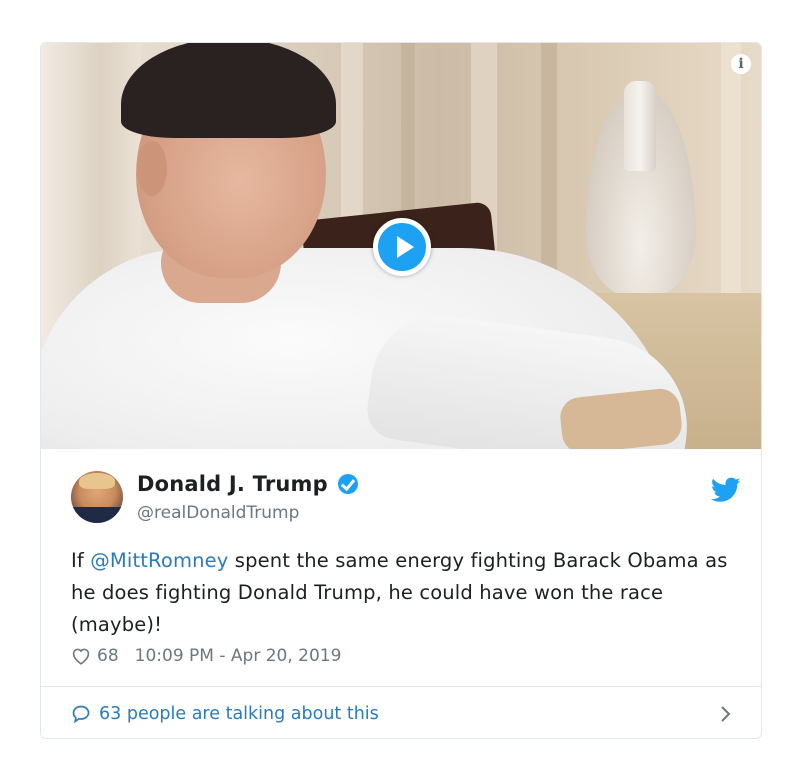 This screenshot has width=800, height=775. I want to click on twitter-bird-icon, so click(726, 490).